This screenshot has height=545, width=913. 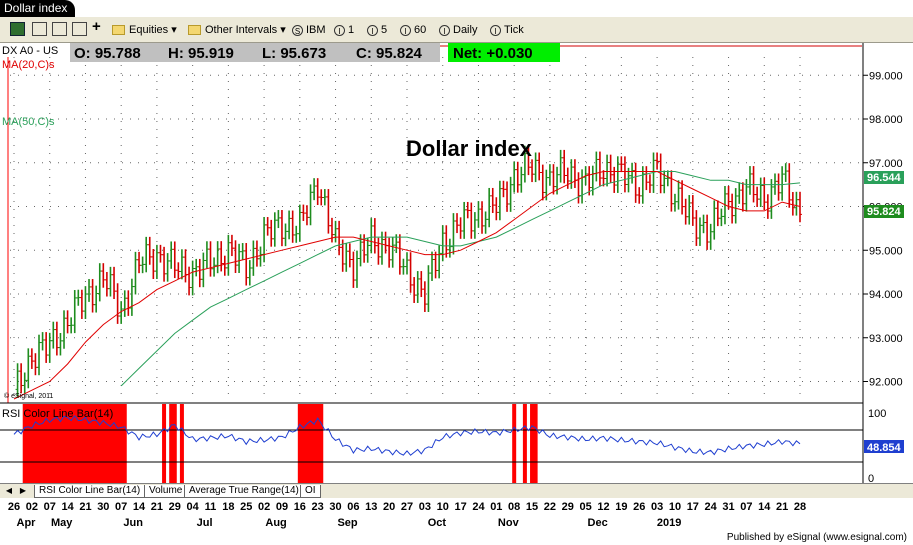 What do you see at coordinates (294, 53) in the screenshot?
I see `quote-low: L: 95.673` at bounding box center [294, 53].